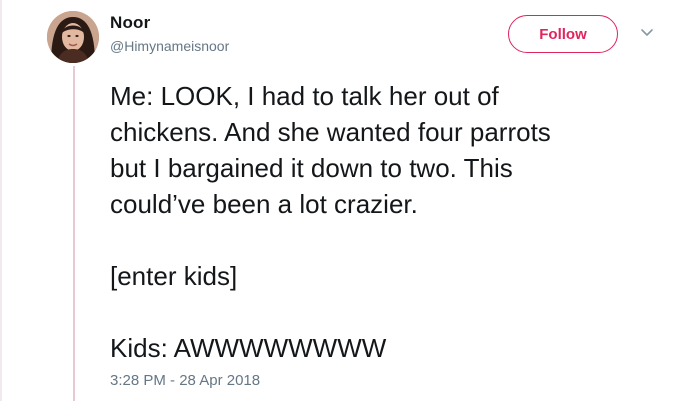 Image resolution: width=700 pixels, height=401 pixels. What do you see at coordinates (130, 23) in the screenshot?
I see `display-name: Noor` at bounding box center [130, 23].